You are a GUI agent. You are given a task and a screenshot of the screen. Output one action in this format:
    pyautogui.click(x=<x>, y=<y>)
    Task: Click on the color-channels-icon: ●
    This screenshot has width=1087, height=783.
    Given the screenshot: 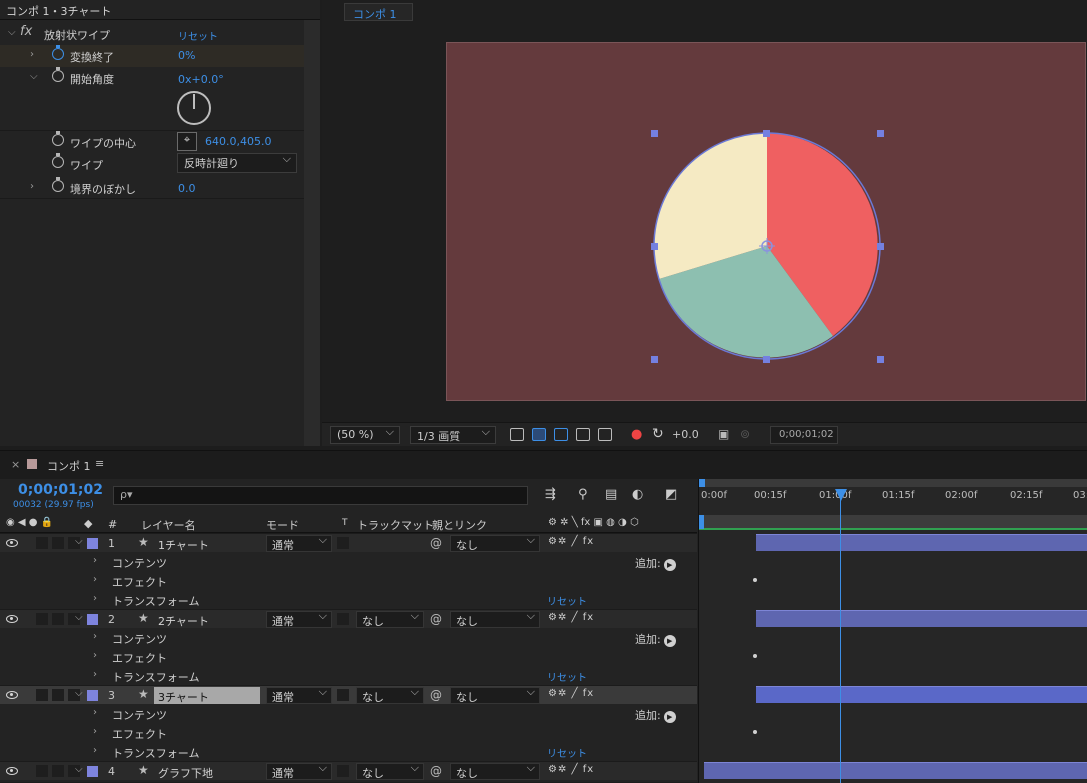 What is the action you would take?
    pyautogui.click(x=636, y=434)
    